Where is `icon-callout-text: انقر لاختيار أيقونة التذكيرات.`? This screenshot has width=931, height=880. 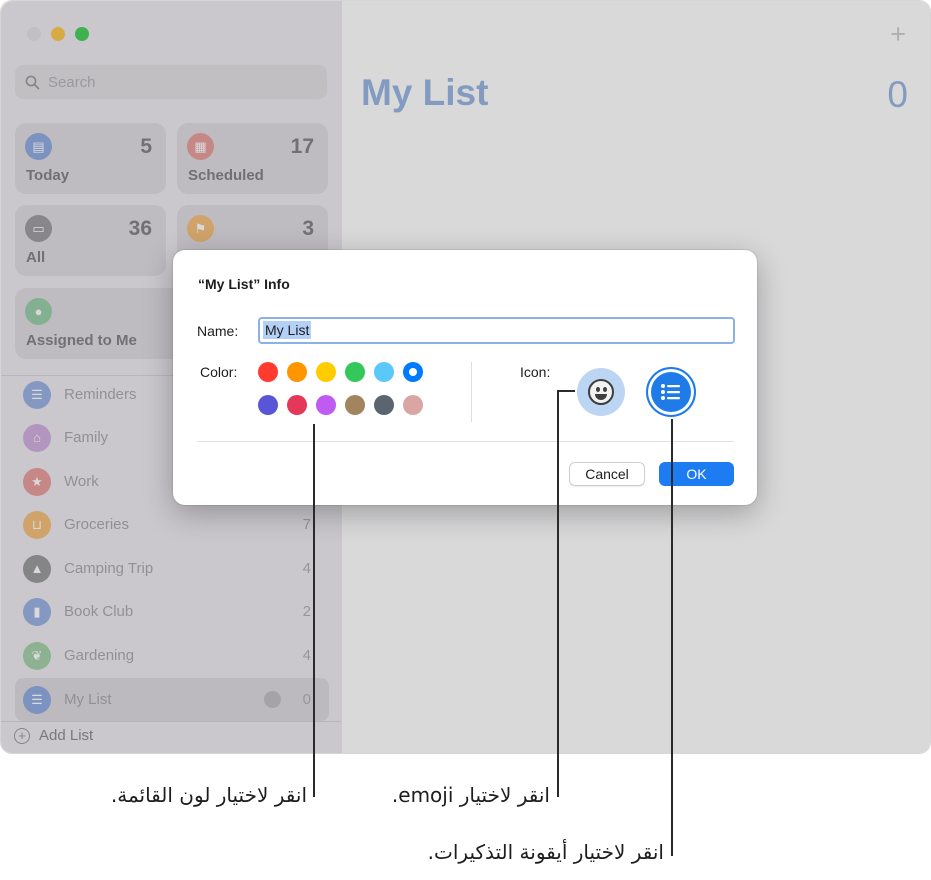 icon-callout-text: انقر لاختيار أيقونة التذكيرات. is located at coordinates (545, 852).